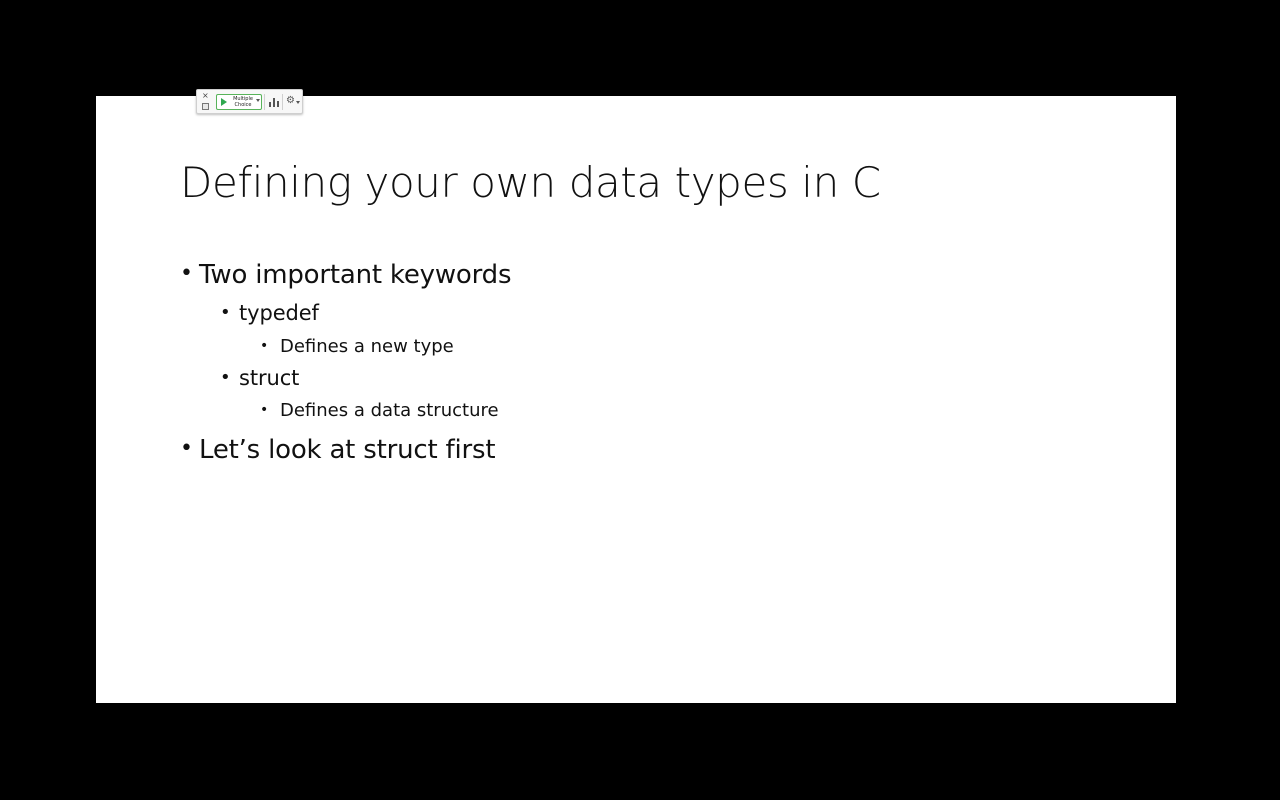 This screenshot has height=800, width=1280. What do you see at coordinates (243, 105) in the screenshot?
I see `question-mode-line2: Choice` at bounding box center [243, 105].